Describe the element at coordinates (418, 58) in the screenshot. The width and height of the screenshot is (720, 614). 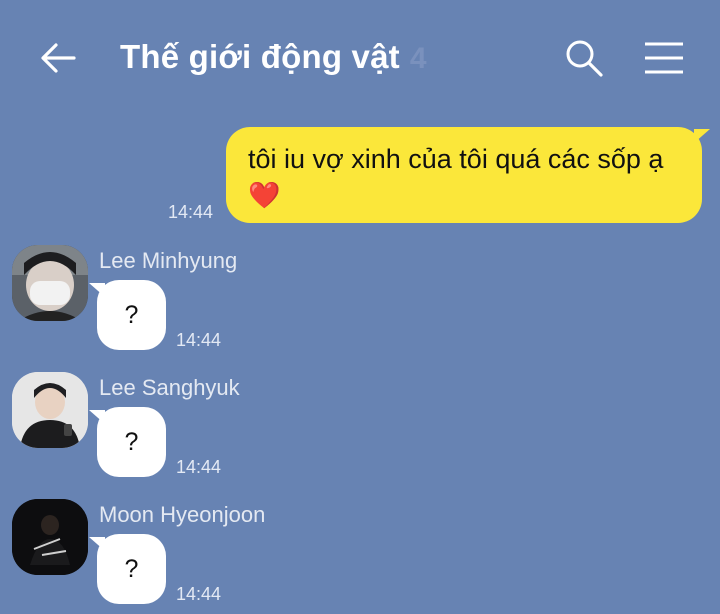
I see `member-count: 4` at that location.